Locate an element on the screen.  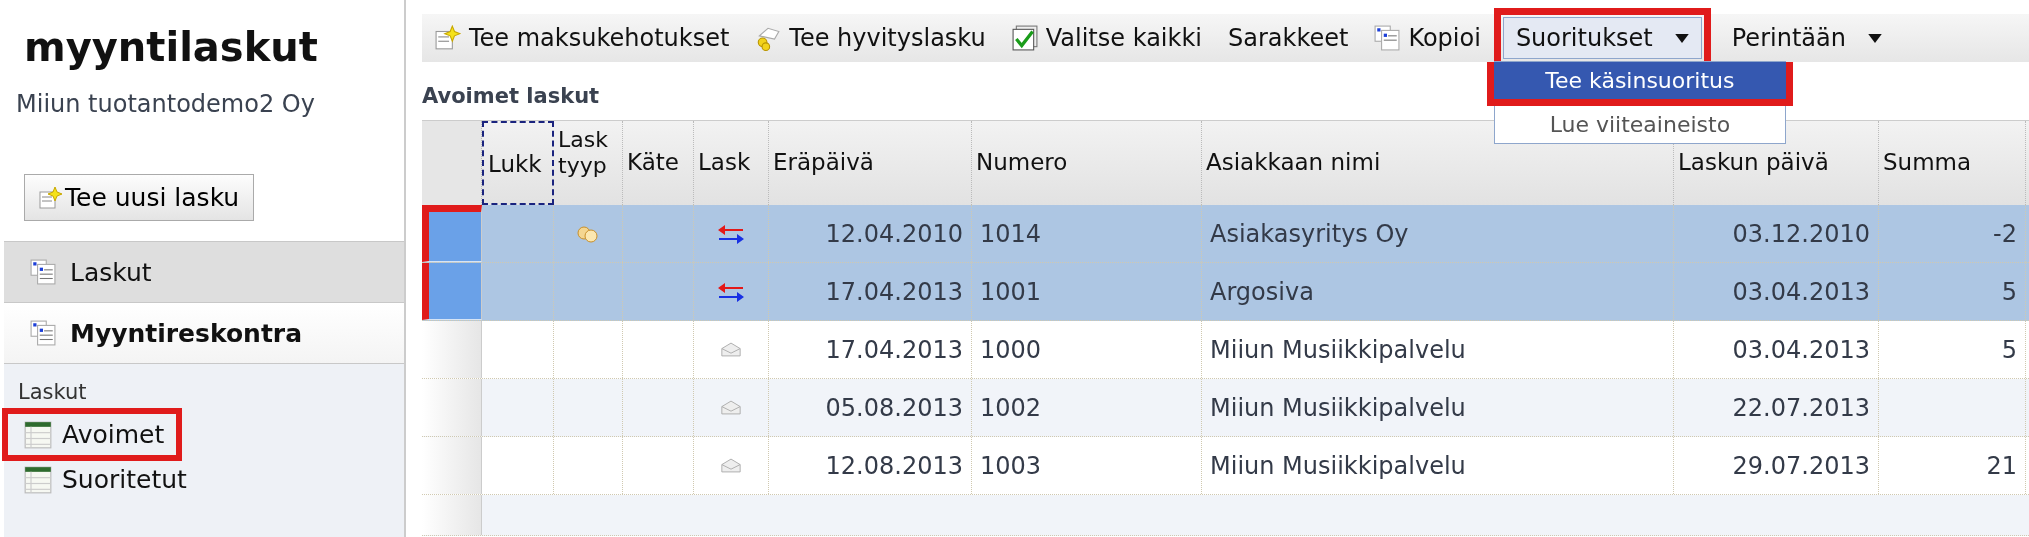
table-cell: 22.07.2013 is located at coordinates (1776, 407).